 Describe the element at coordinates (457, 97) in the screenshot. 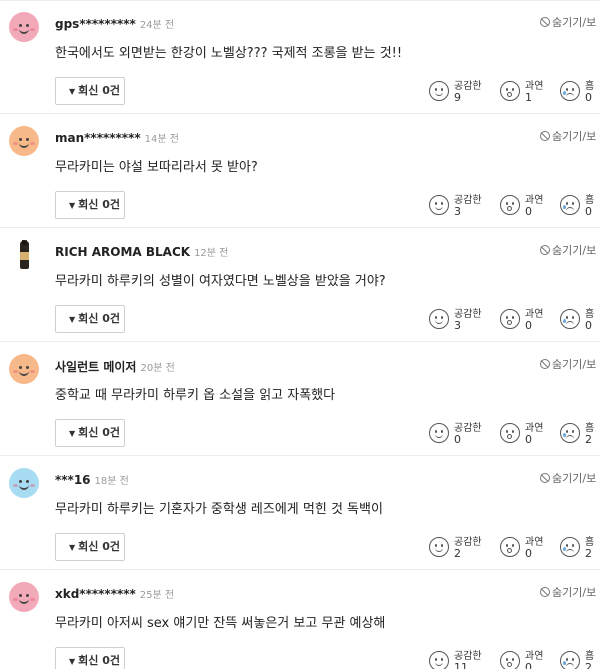

I see `reaction-count: 9` at that location.